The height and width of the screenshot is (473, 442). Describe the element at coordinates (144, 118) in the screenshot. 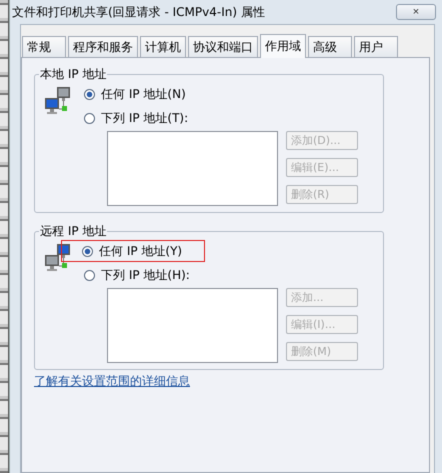

I see `radio-label: 下列 IP 地址(T):` at that location.